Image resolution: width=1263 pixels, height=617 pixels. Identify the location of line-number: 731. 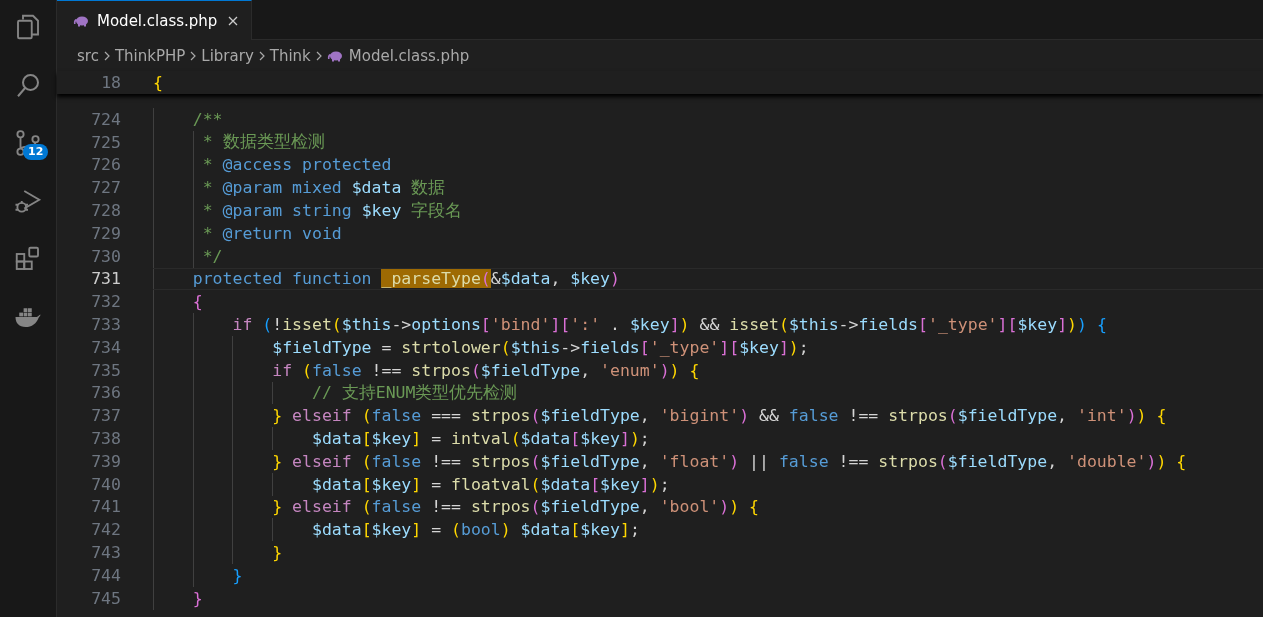
(105, 279).